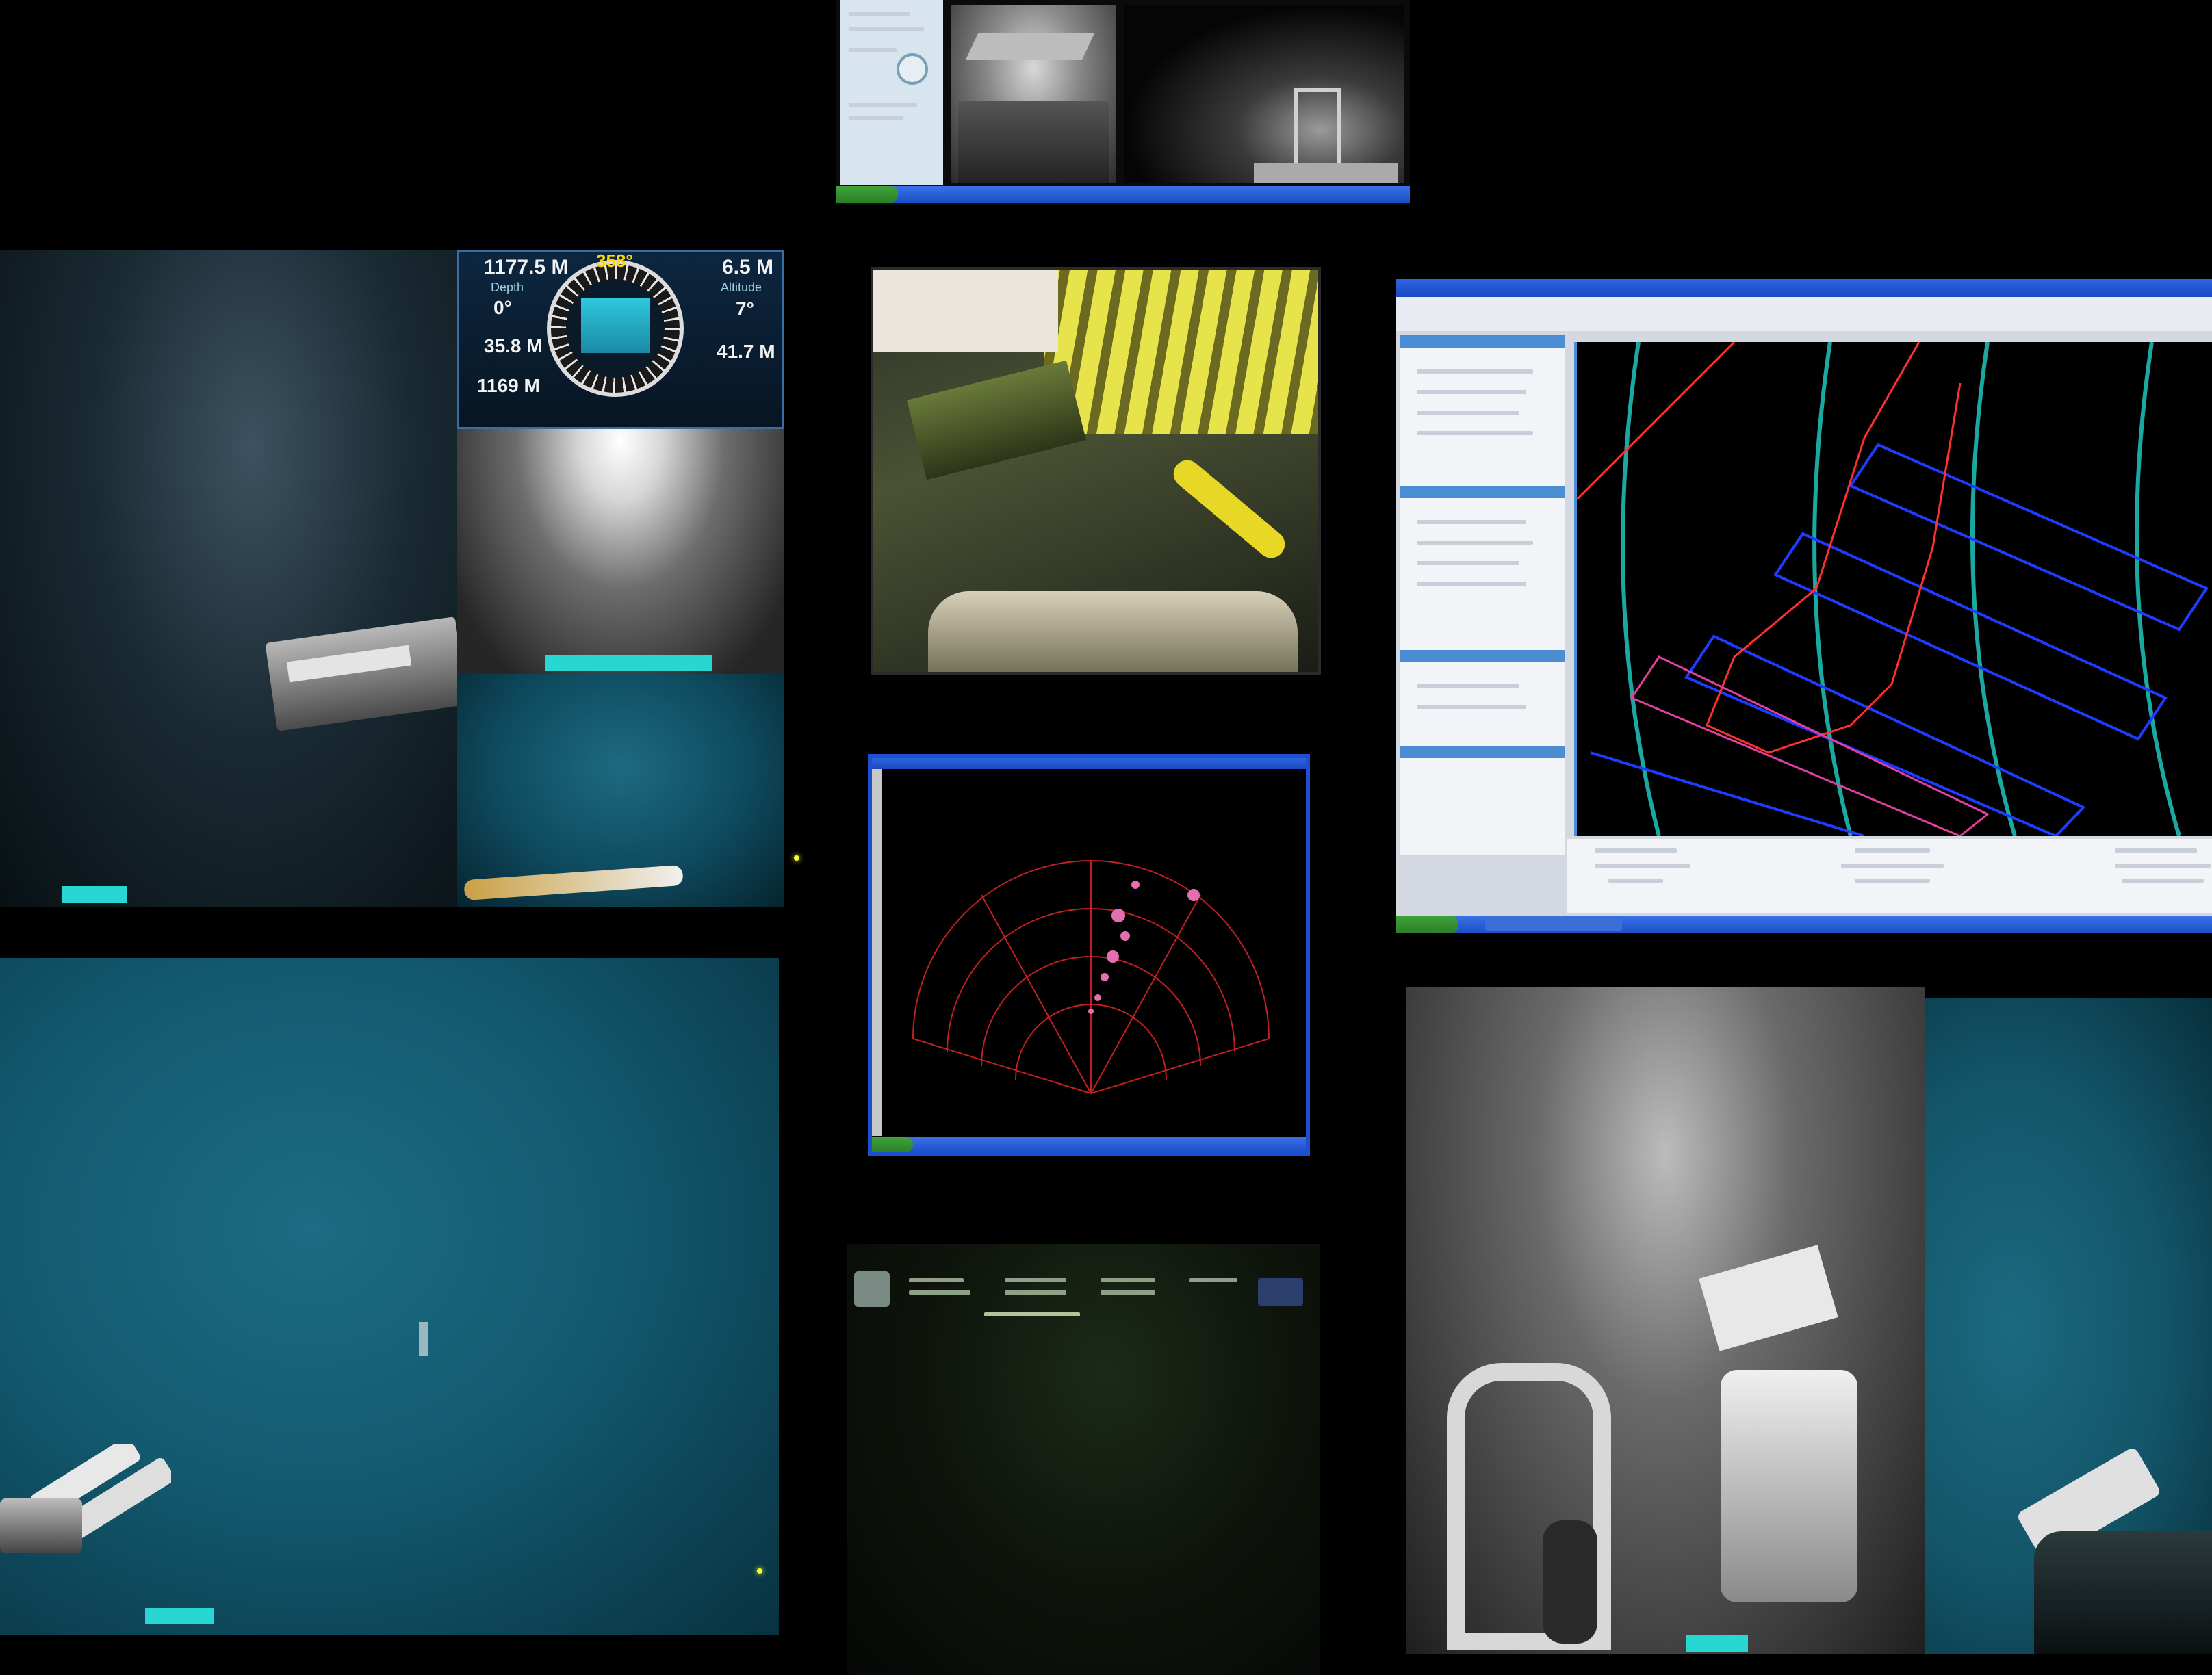 This screenshot has height=1675, width=2212. I want to click on blue-camera-feed, so click(621, 790).